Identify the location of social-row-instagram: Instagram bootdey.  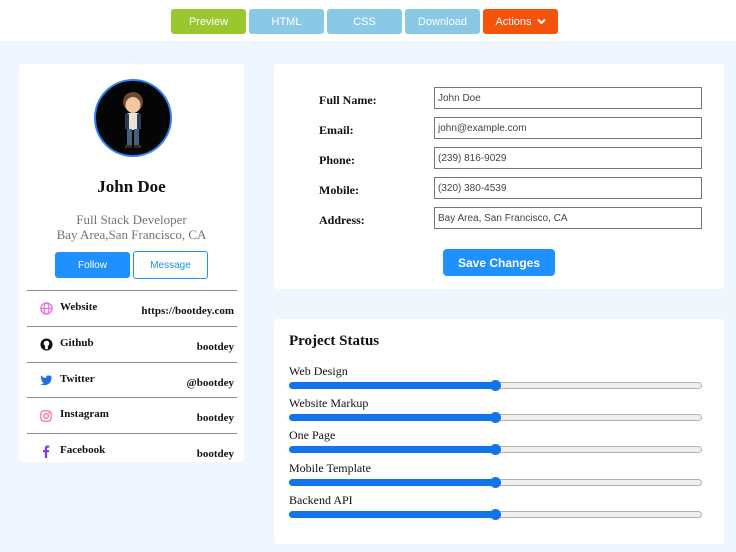
(132, 415).